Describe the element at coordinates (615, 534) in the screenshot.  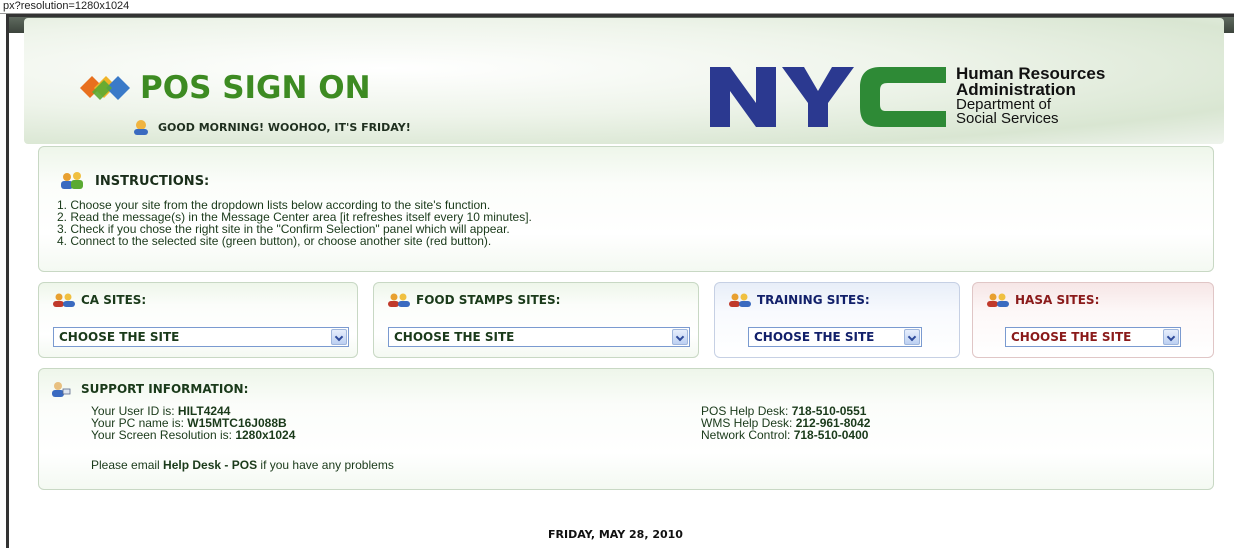
I see `footer-date: FRIDAY, MAY 28, 2010` at that location.